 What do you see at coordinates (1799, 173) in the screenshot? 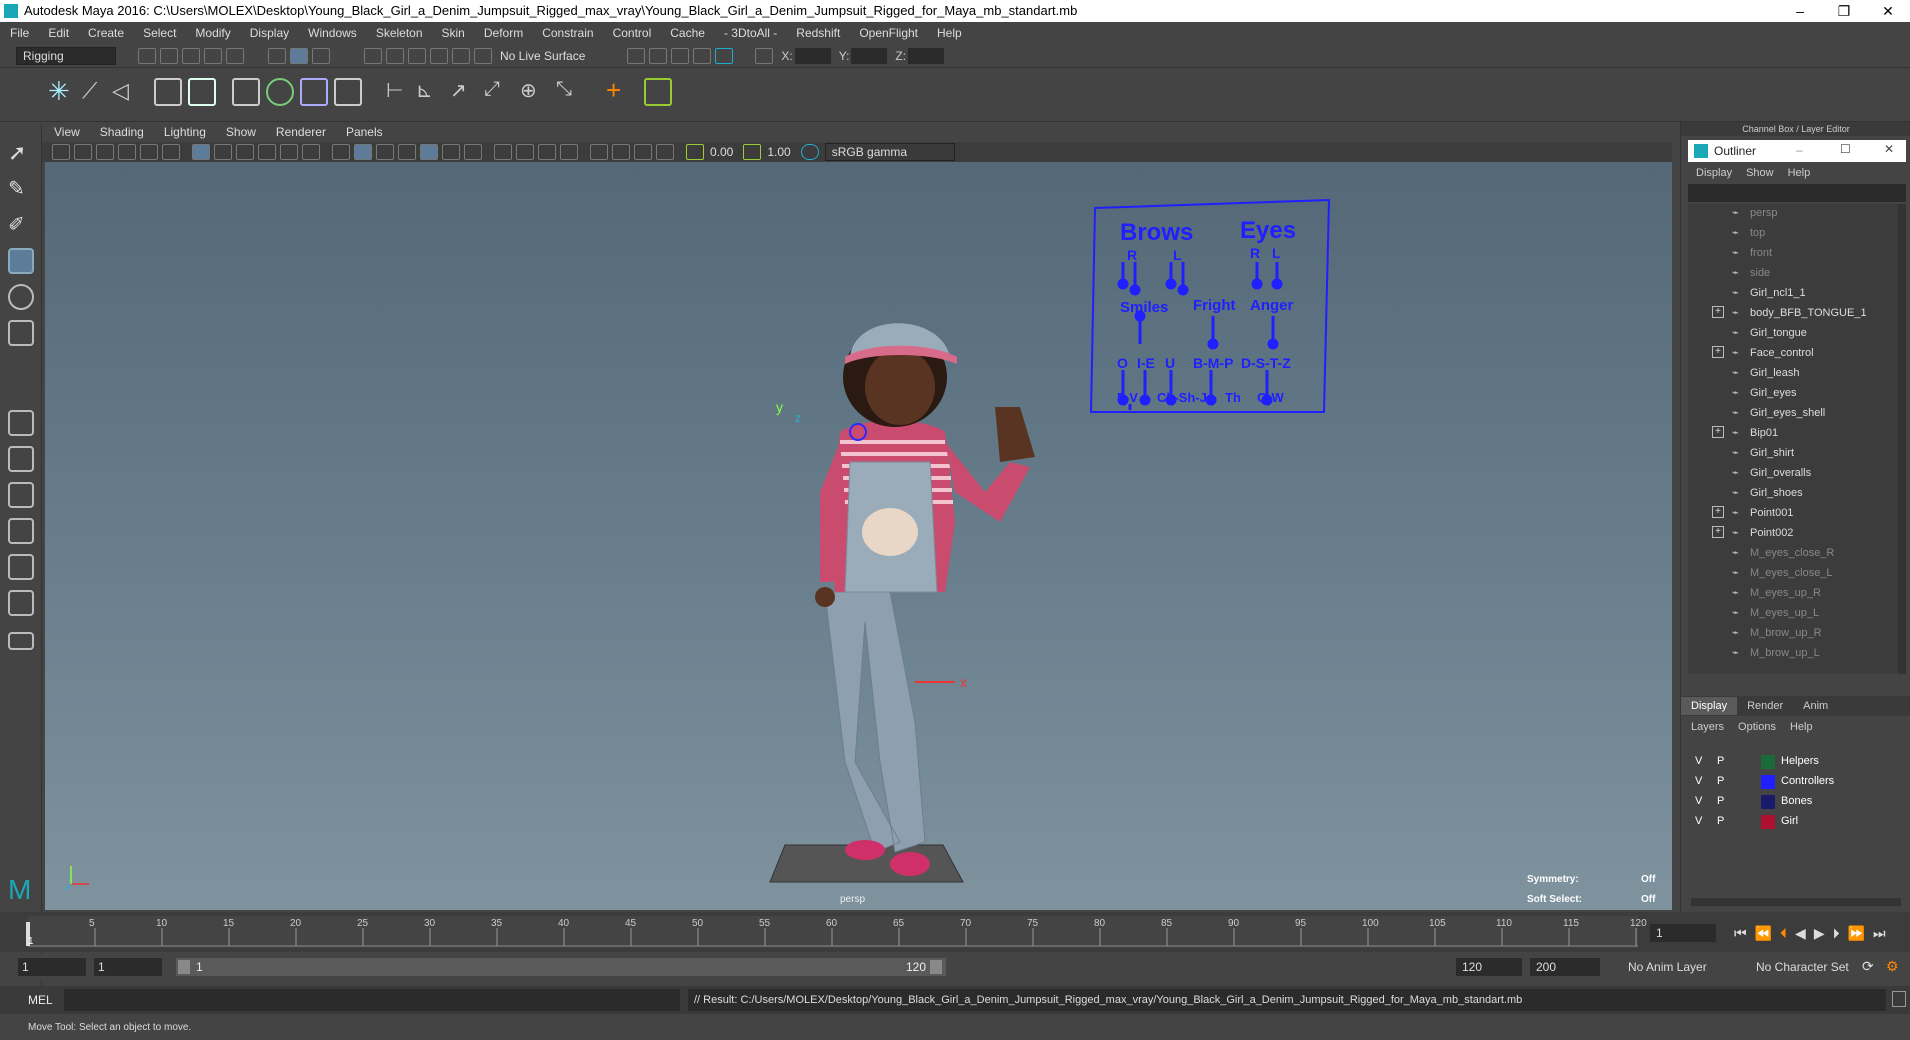
I see `outliner-menu-help: Help` at bounding box center [1799, 173].